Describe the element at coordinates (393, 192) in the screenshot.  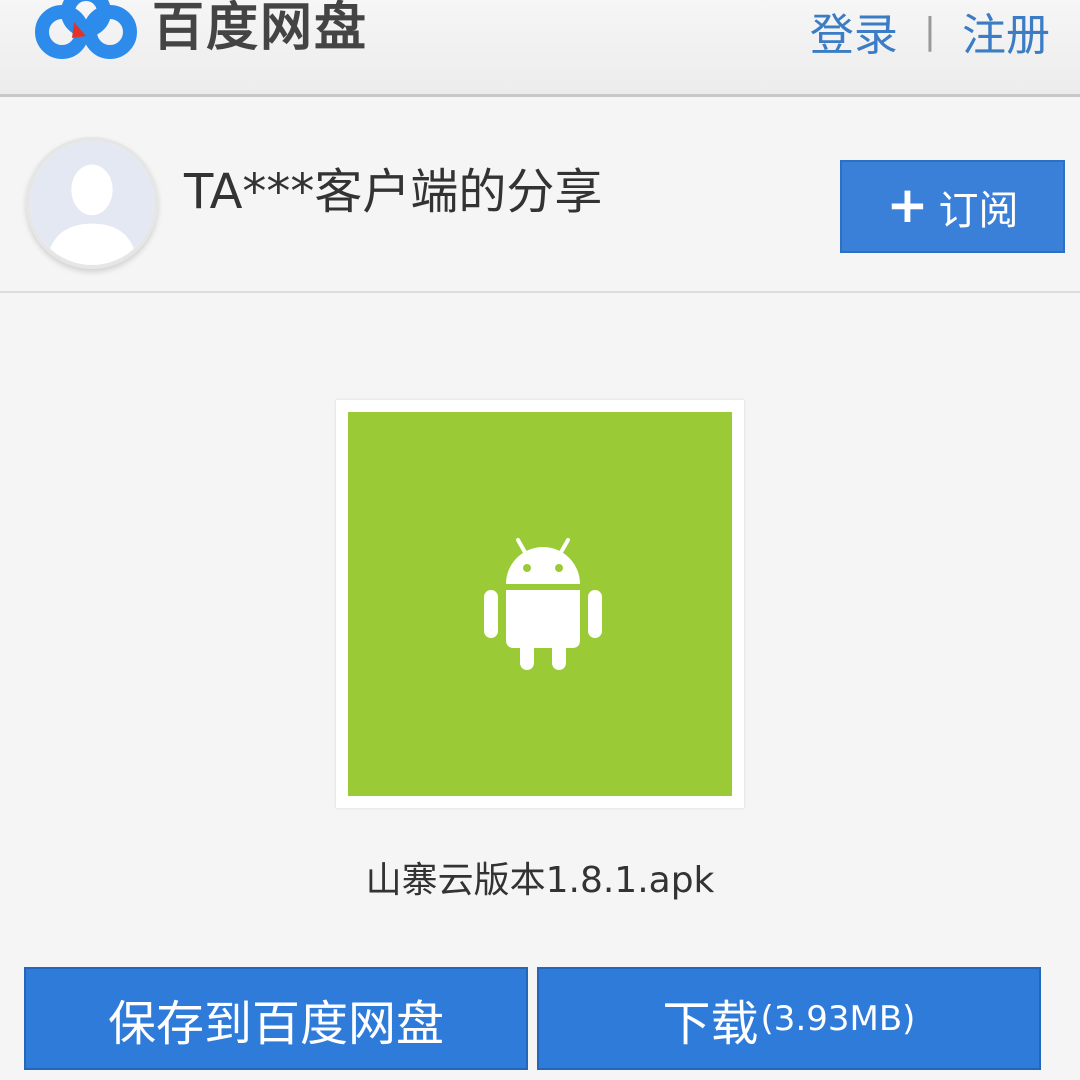
I see `share-title: TA***客户端的分享` at that location.